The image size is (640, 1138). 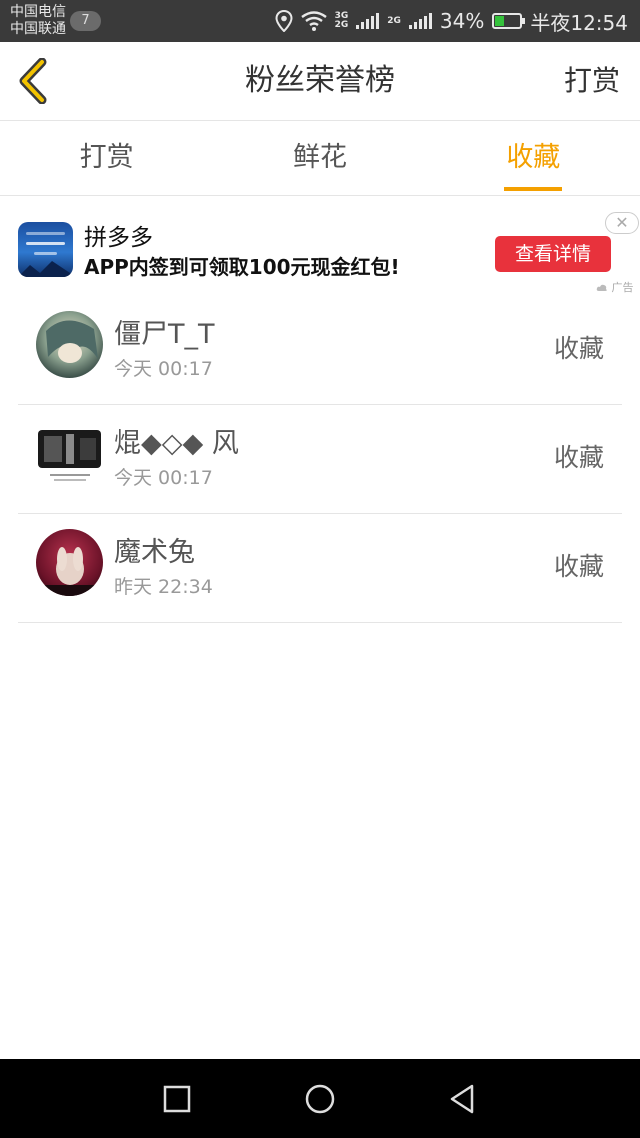 I want to click on fan-time: 昨天 22:34, so click(x=163, y=587).